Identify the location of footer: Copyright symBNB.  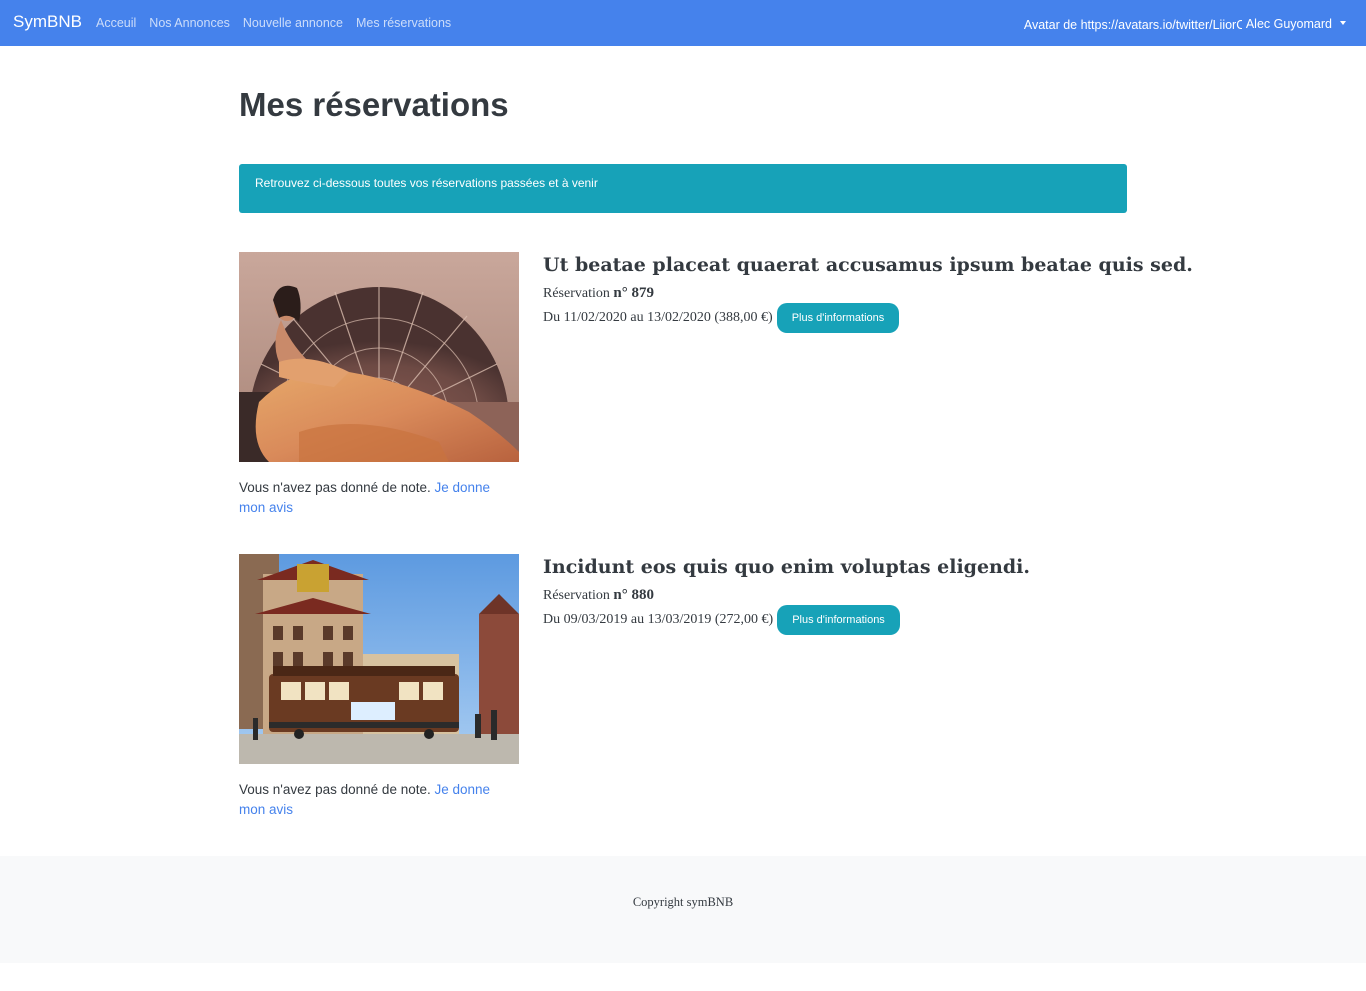
(683, 909).